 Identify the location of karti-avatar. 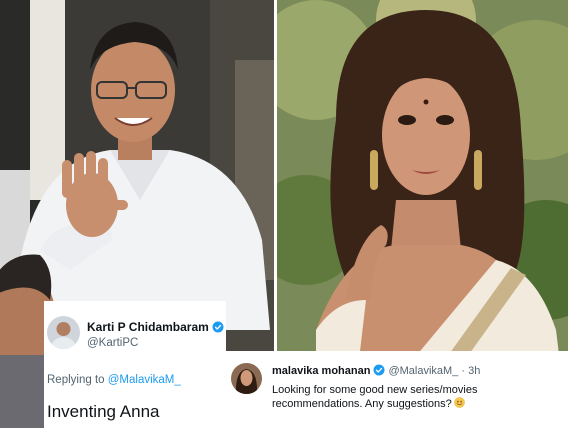
(63, 332).